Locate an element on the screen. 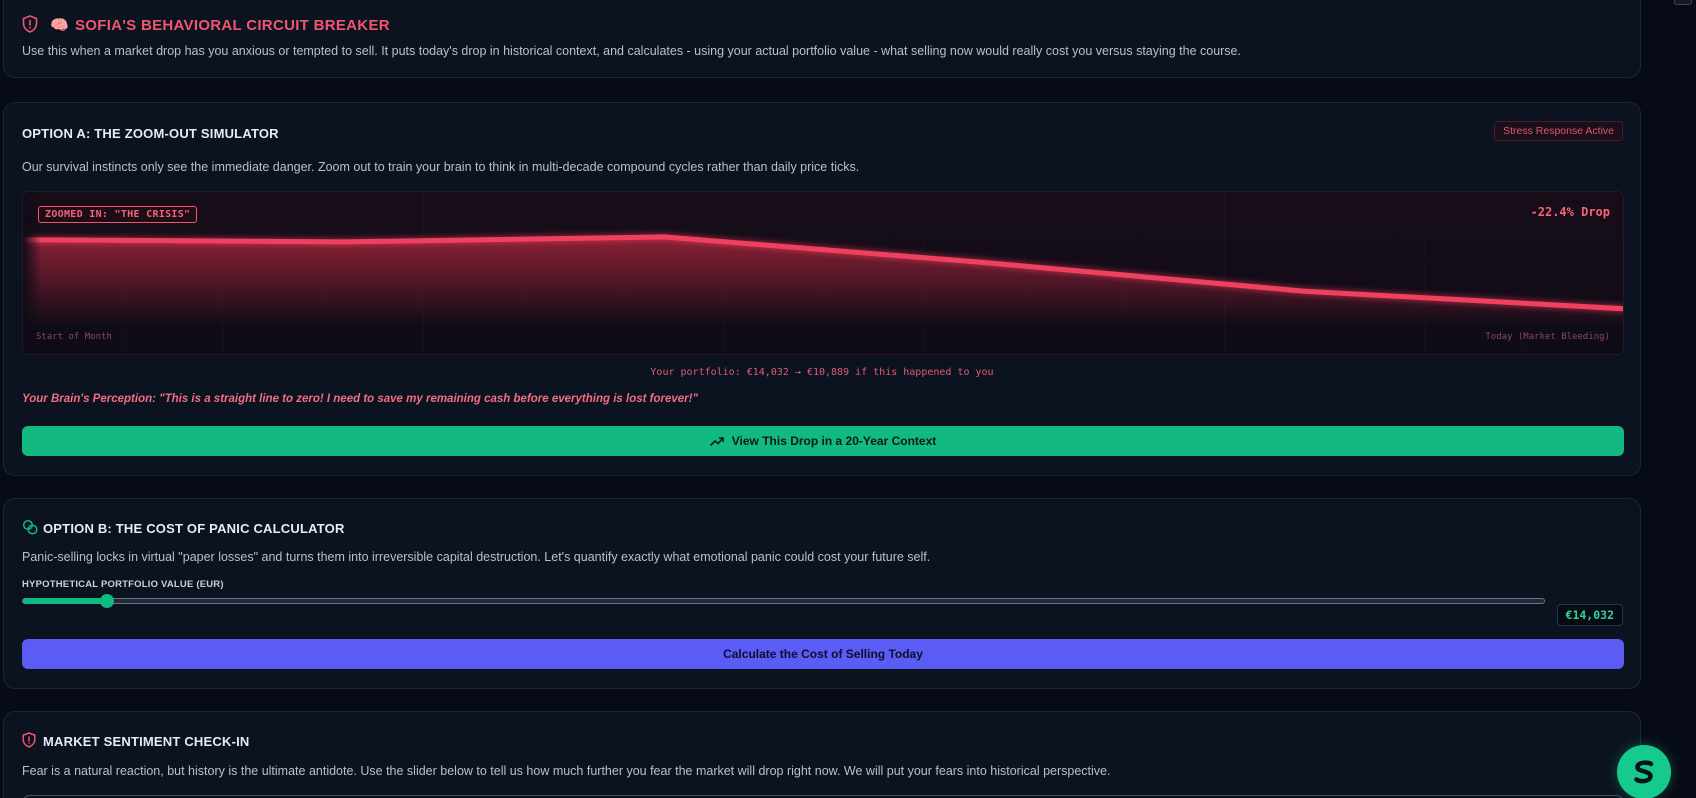  zoomed-in-tag: ZOOMED IN: "THE CRISIS" is located at coordinates (118, 214).